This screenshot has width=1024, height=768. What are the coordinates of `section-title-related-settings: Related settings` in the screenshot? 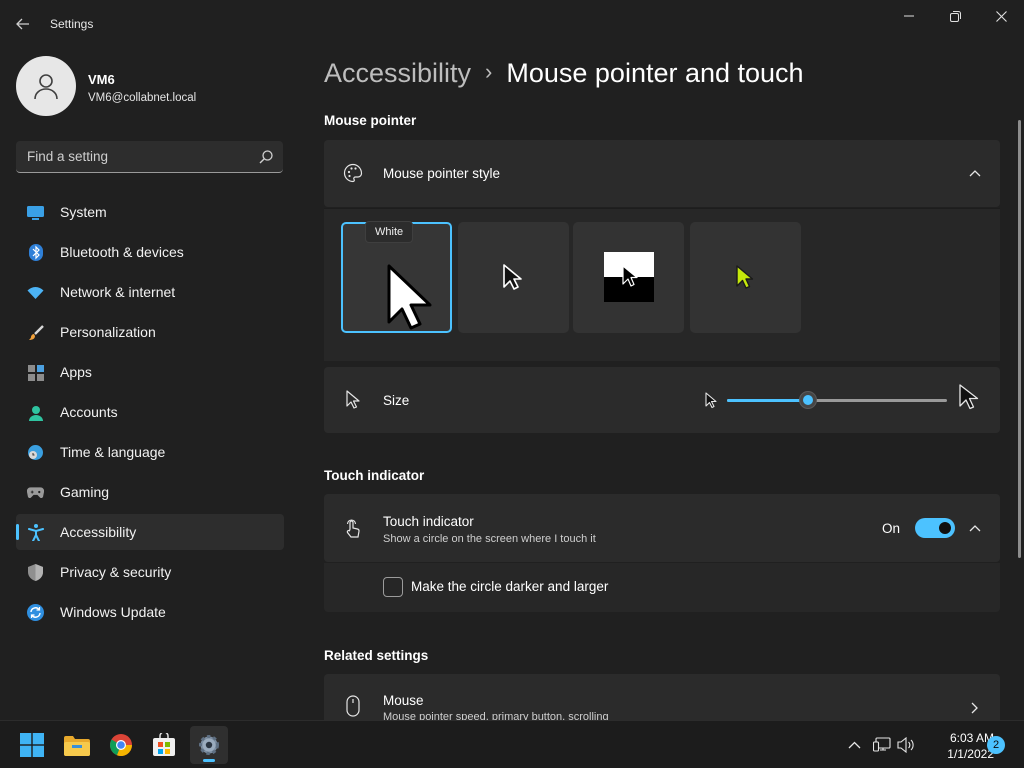 It's located at (376, 655).